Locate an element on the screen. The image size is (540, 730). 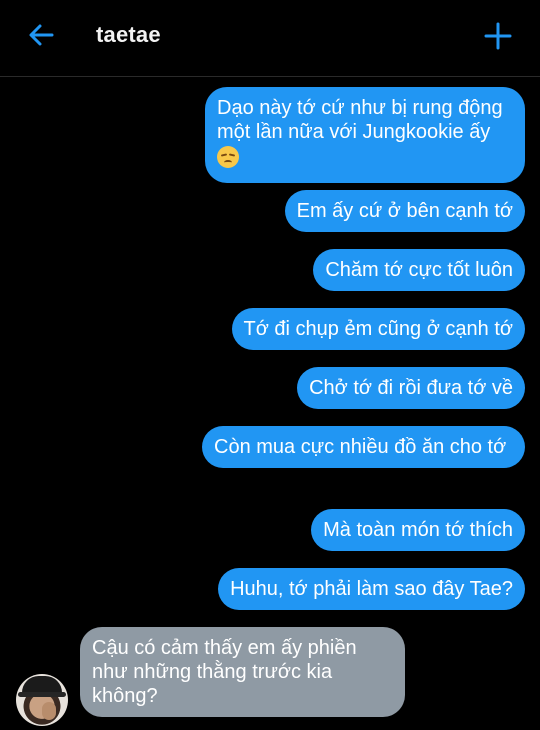
contact-avatar is located at coordinates (42, 700).